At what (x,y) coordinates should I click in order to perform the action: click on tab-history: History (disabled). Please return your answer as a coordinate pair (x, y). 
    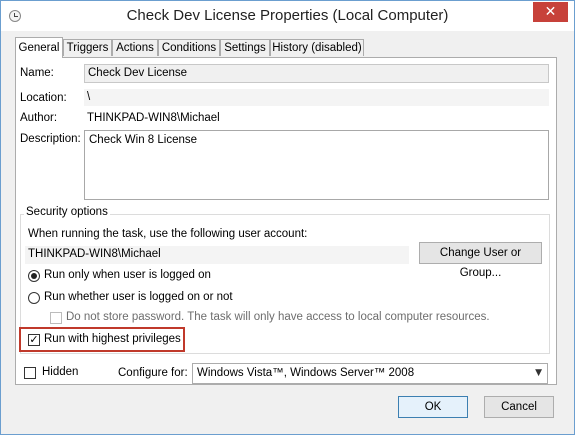
    Looking at the image, I should click on (317, 47).